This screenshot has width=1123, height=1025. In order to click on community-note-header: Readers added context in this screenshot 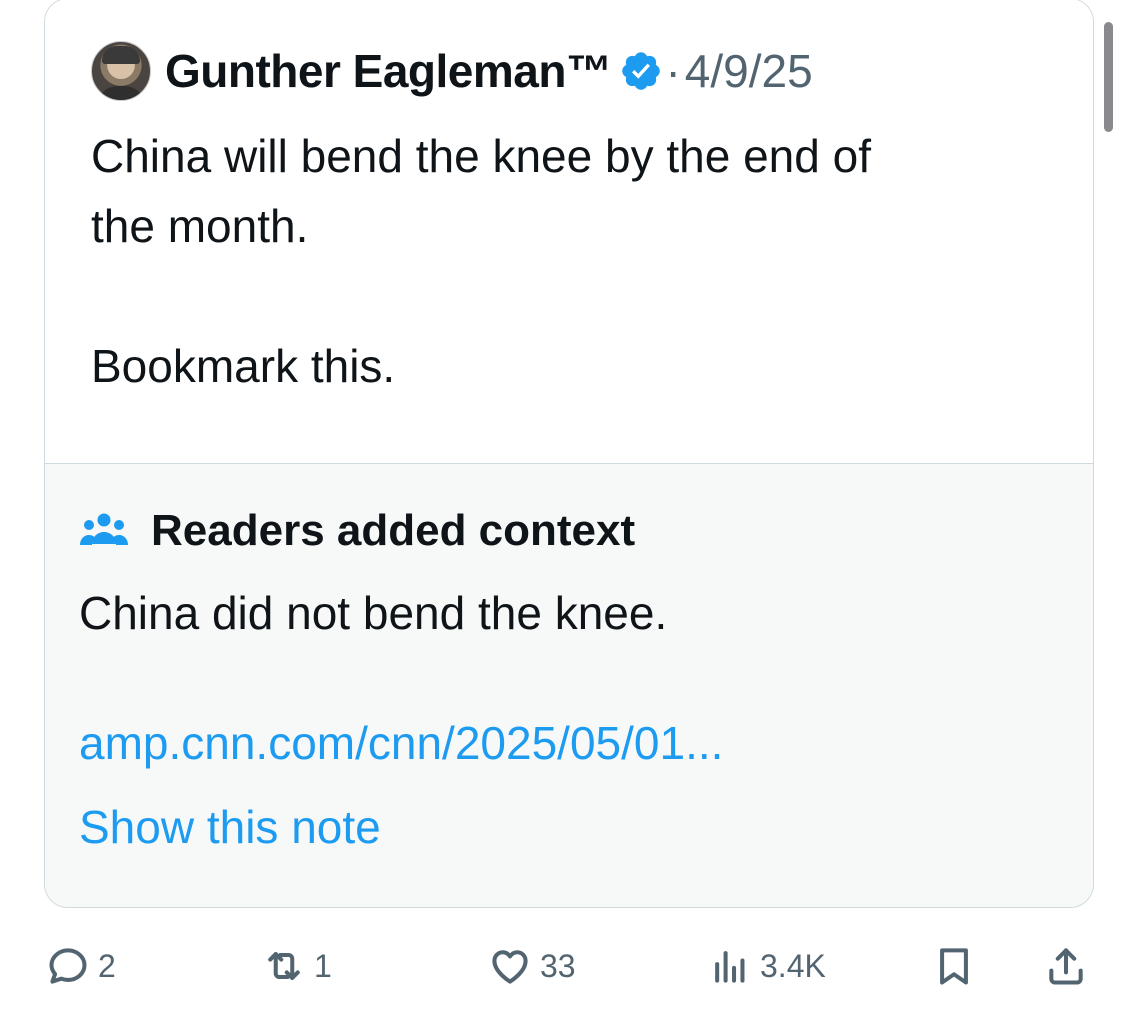, I will do `click(357, 531)`.